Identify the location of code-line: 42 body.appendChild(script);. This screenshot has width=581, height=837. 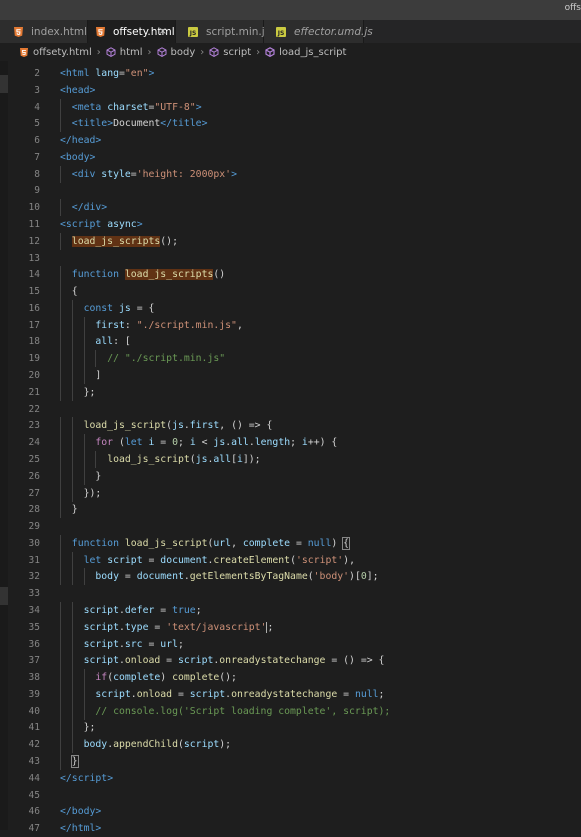
(294, 745).